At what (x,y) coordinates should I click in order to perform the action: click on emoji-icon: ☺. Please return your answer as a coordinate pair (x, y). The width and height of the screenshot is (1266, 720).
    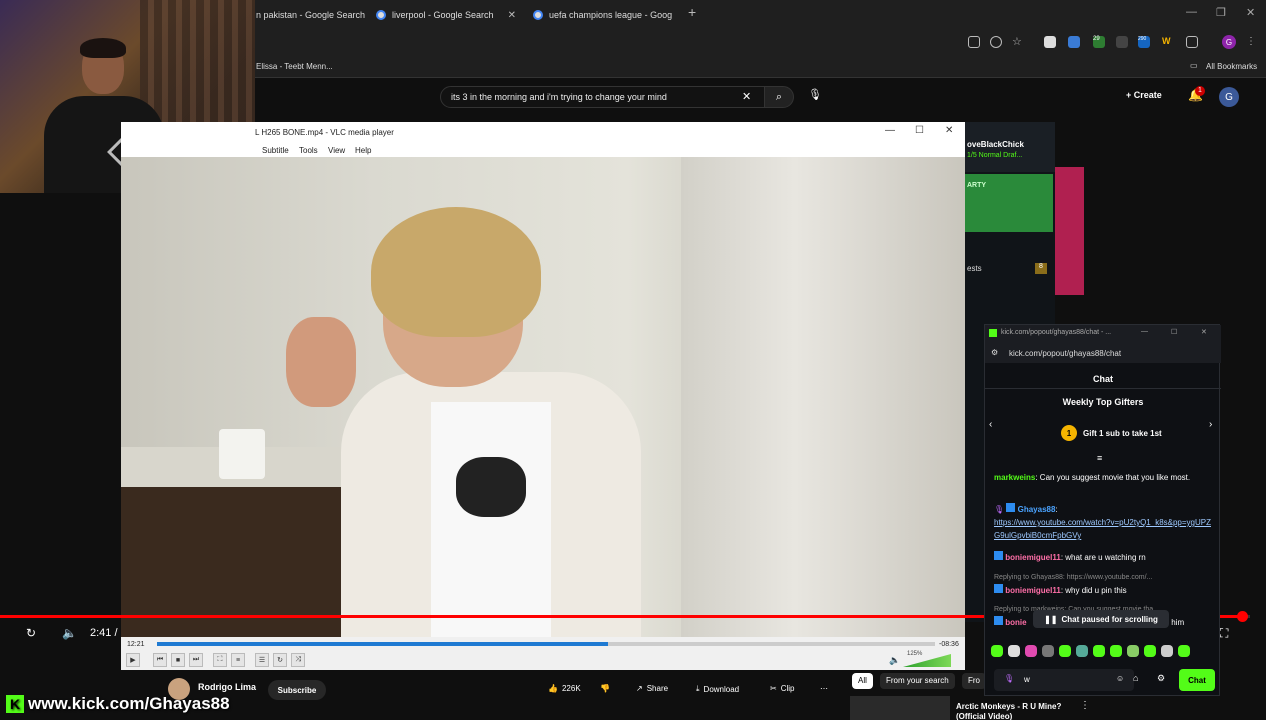
    Looking at the image, I should click on (1120, 678).